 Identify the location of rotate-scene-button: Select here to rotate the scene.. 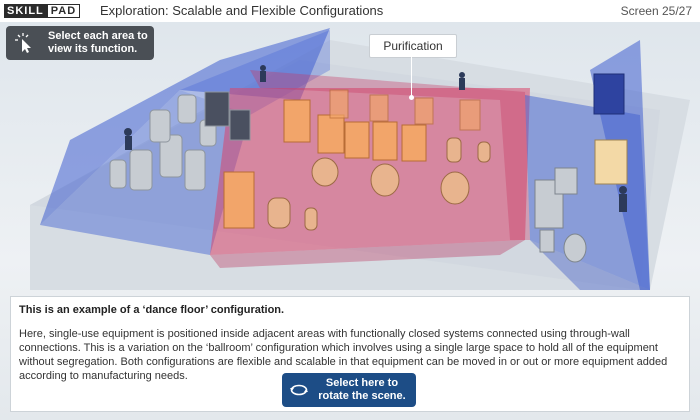
(349, 390).